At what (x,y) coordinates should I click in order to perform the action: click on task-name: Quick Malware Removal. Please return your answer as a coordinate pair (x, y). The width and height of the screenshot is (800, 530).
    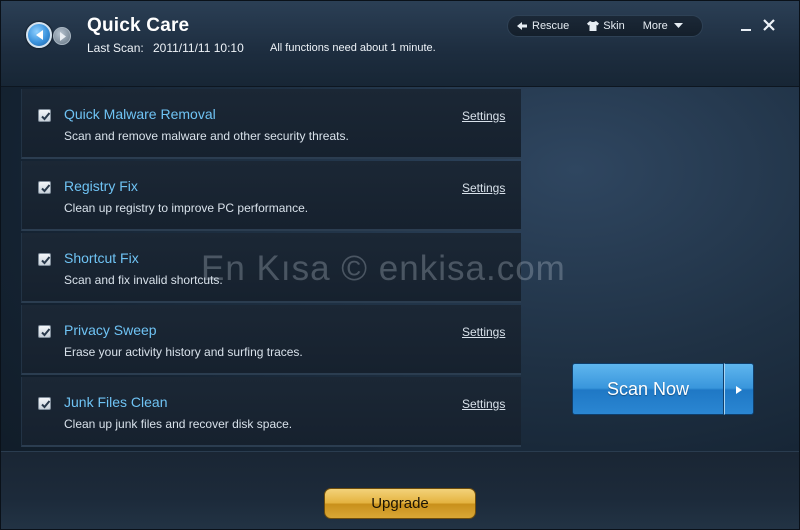
    Looking at the image, I should click on (140, 114).